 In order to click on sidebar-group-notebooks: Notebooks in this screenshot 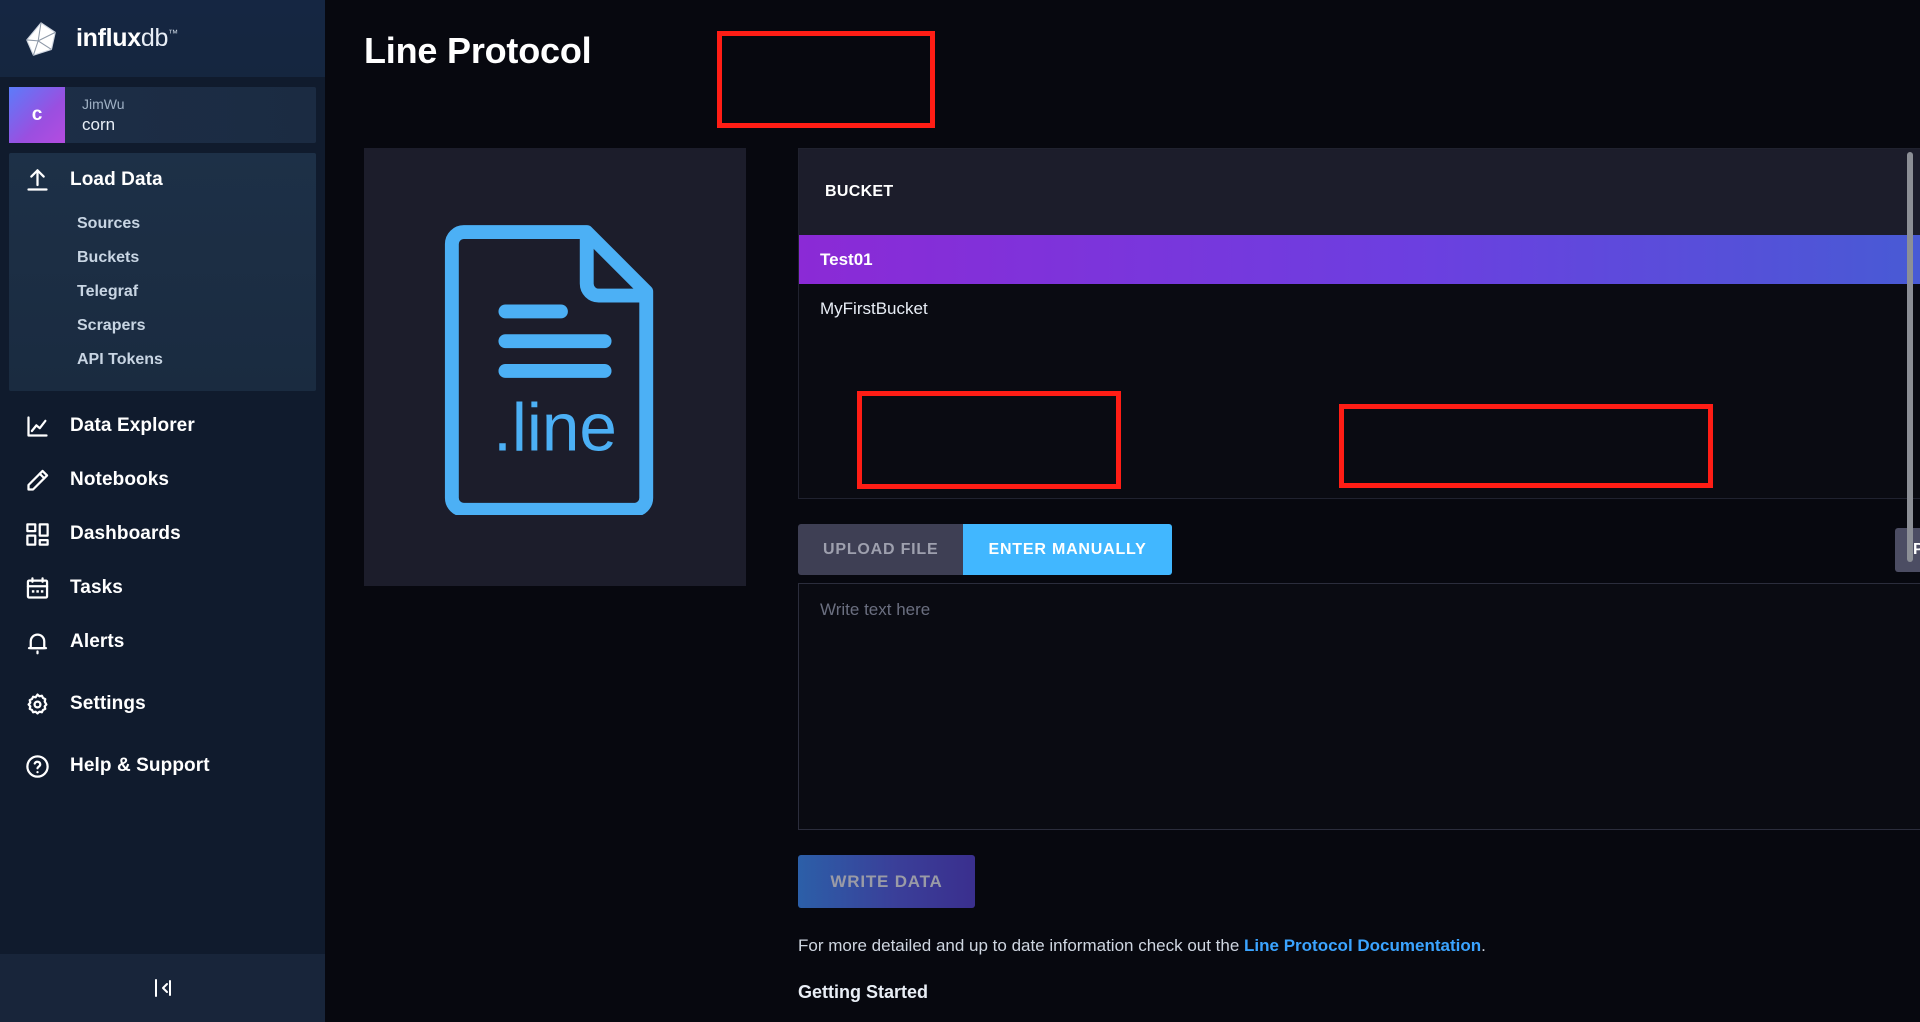, I will do `click(162, 480)`.